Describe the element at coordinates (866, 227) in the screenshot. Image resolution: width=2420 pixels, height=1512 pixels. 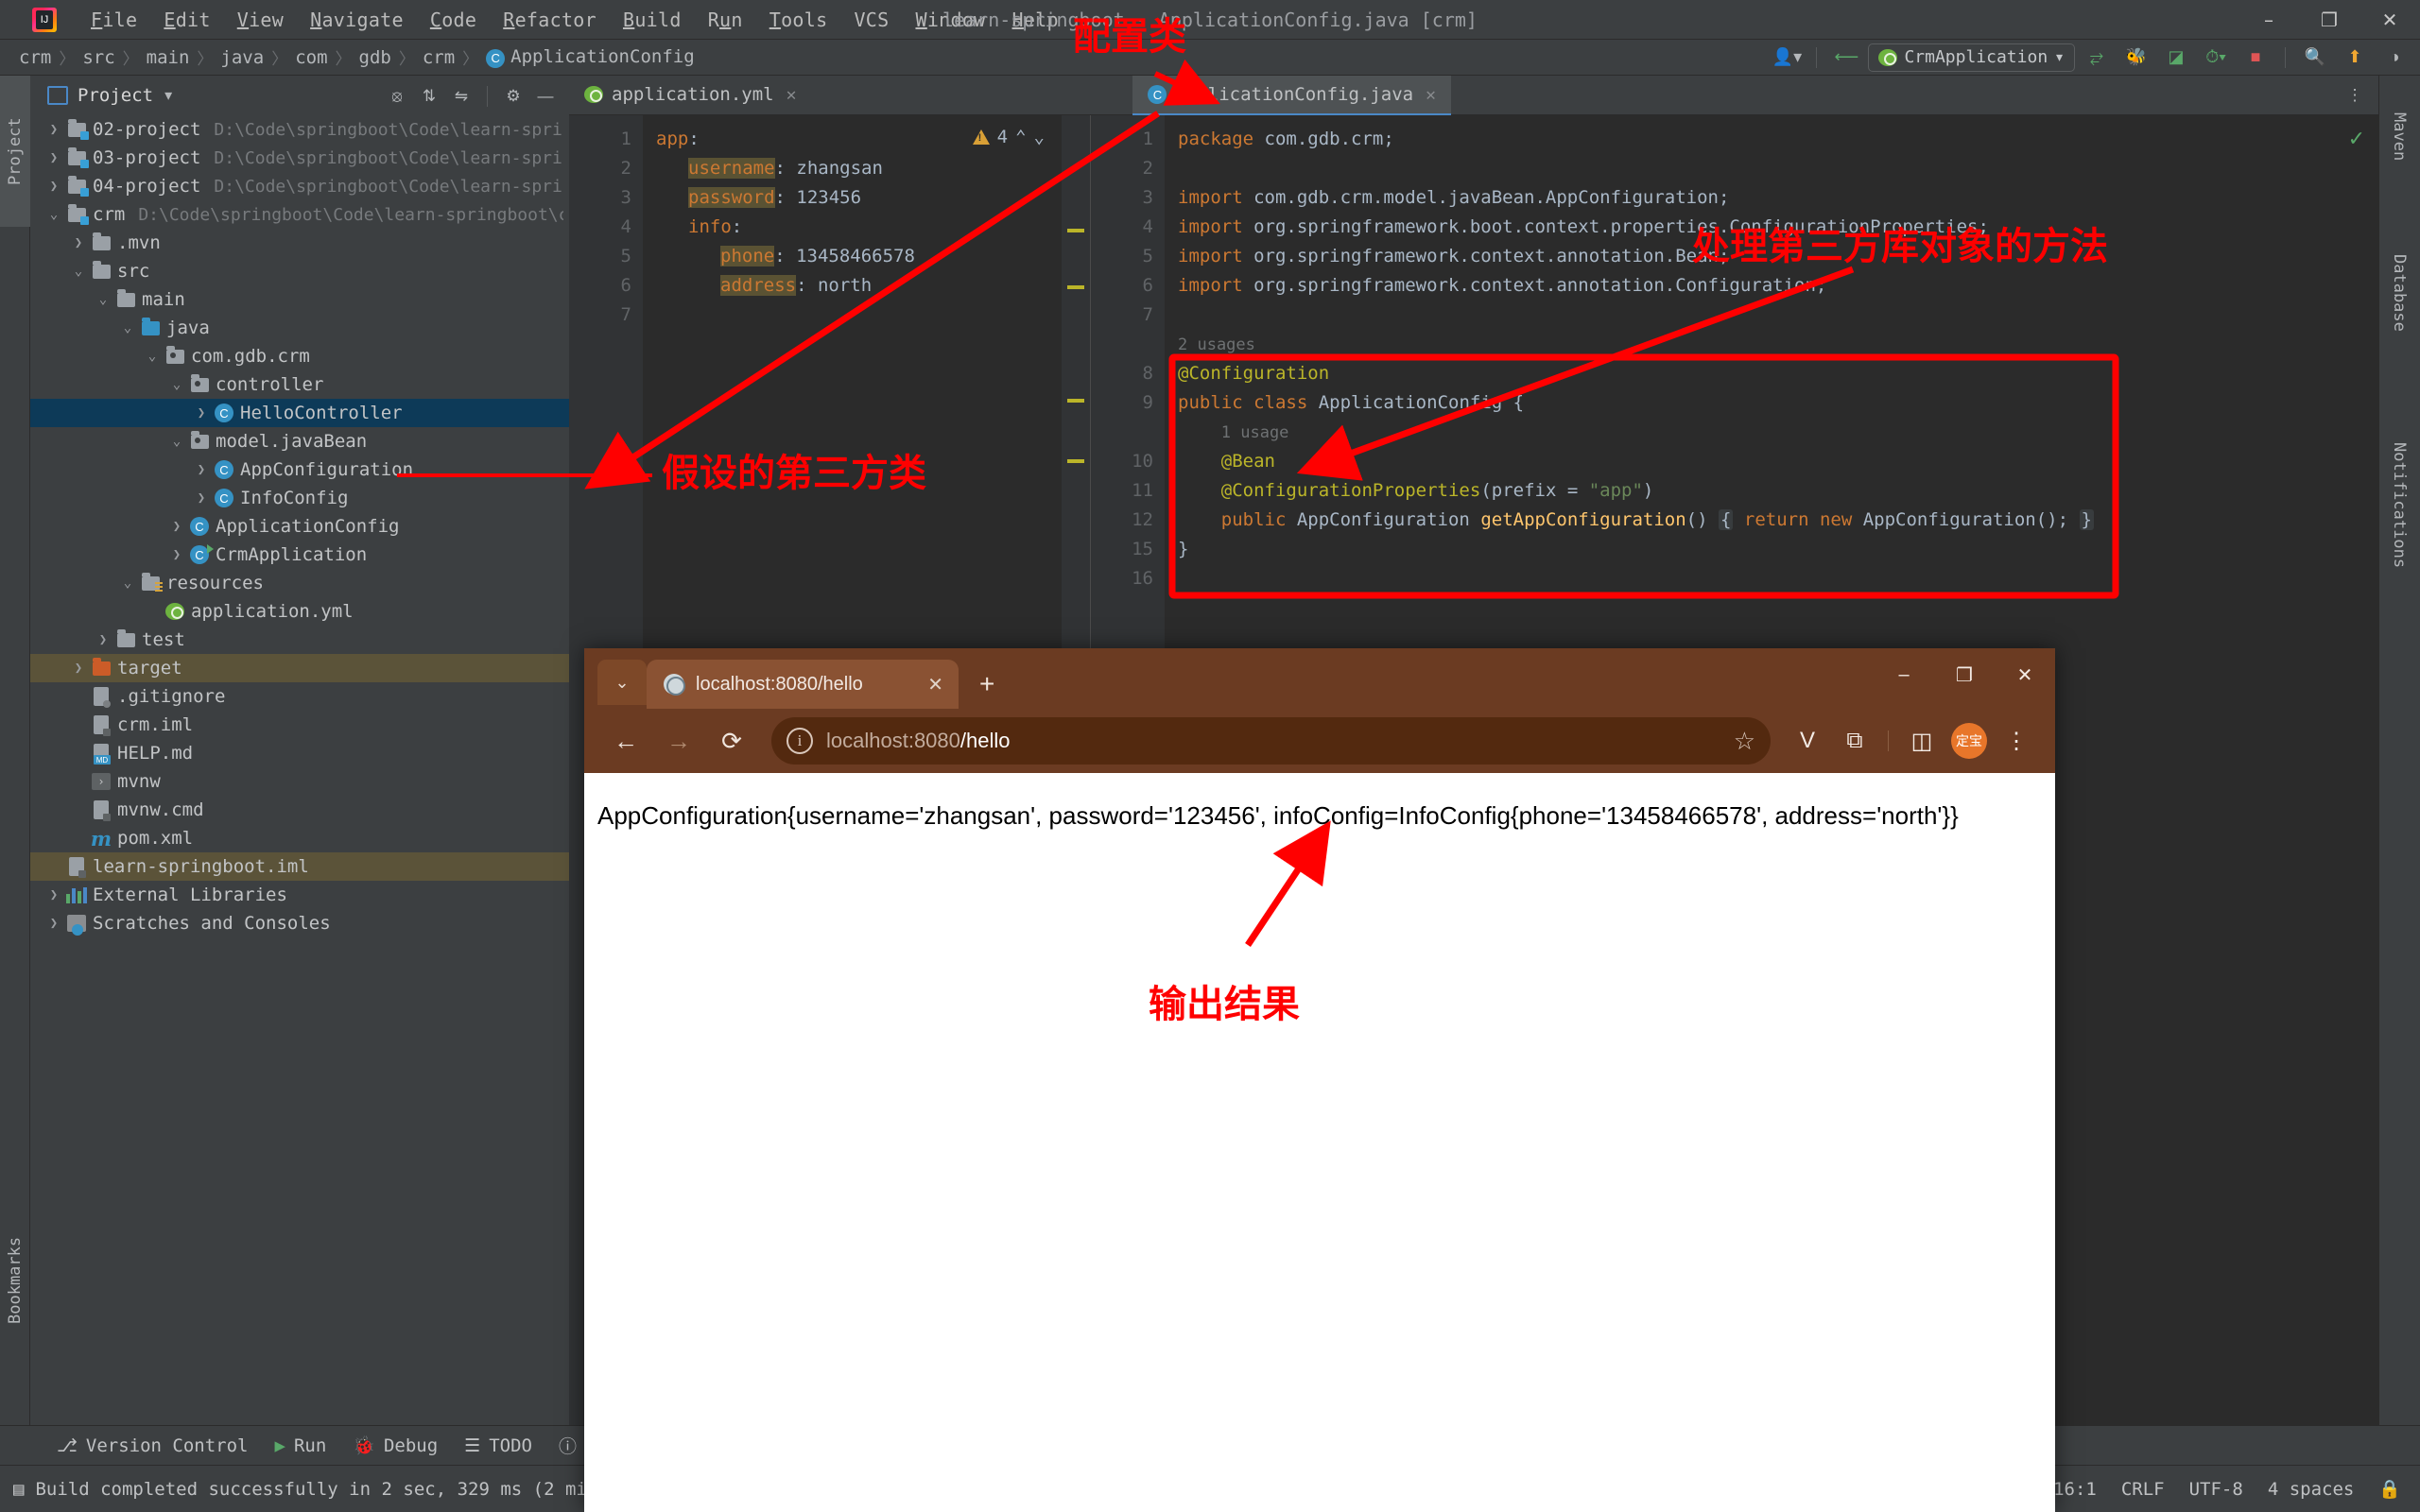
I see `yaml-line: info:` at that location.